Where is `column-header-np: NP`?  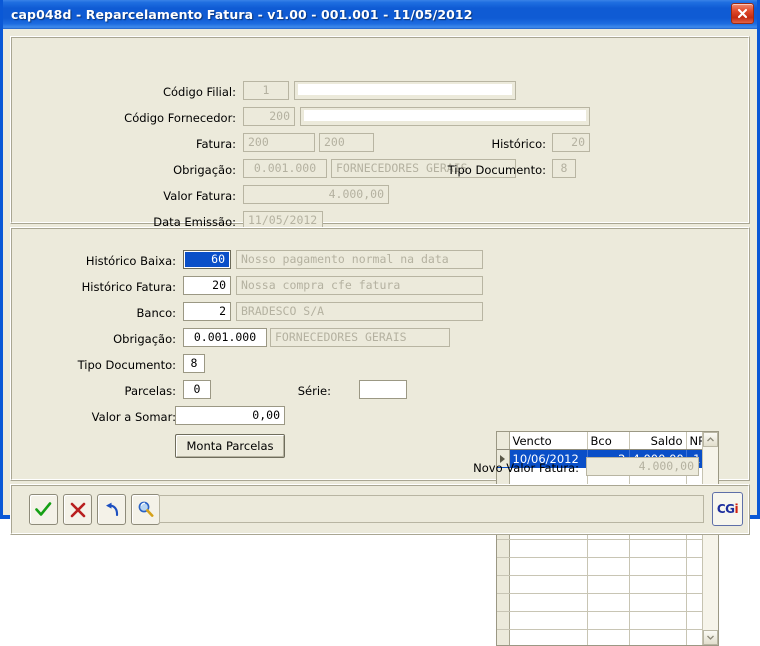 column-header-np: NP is located at coordinates (694, 441).